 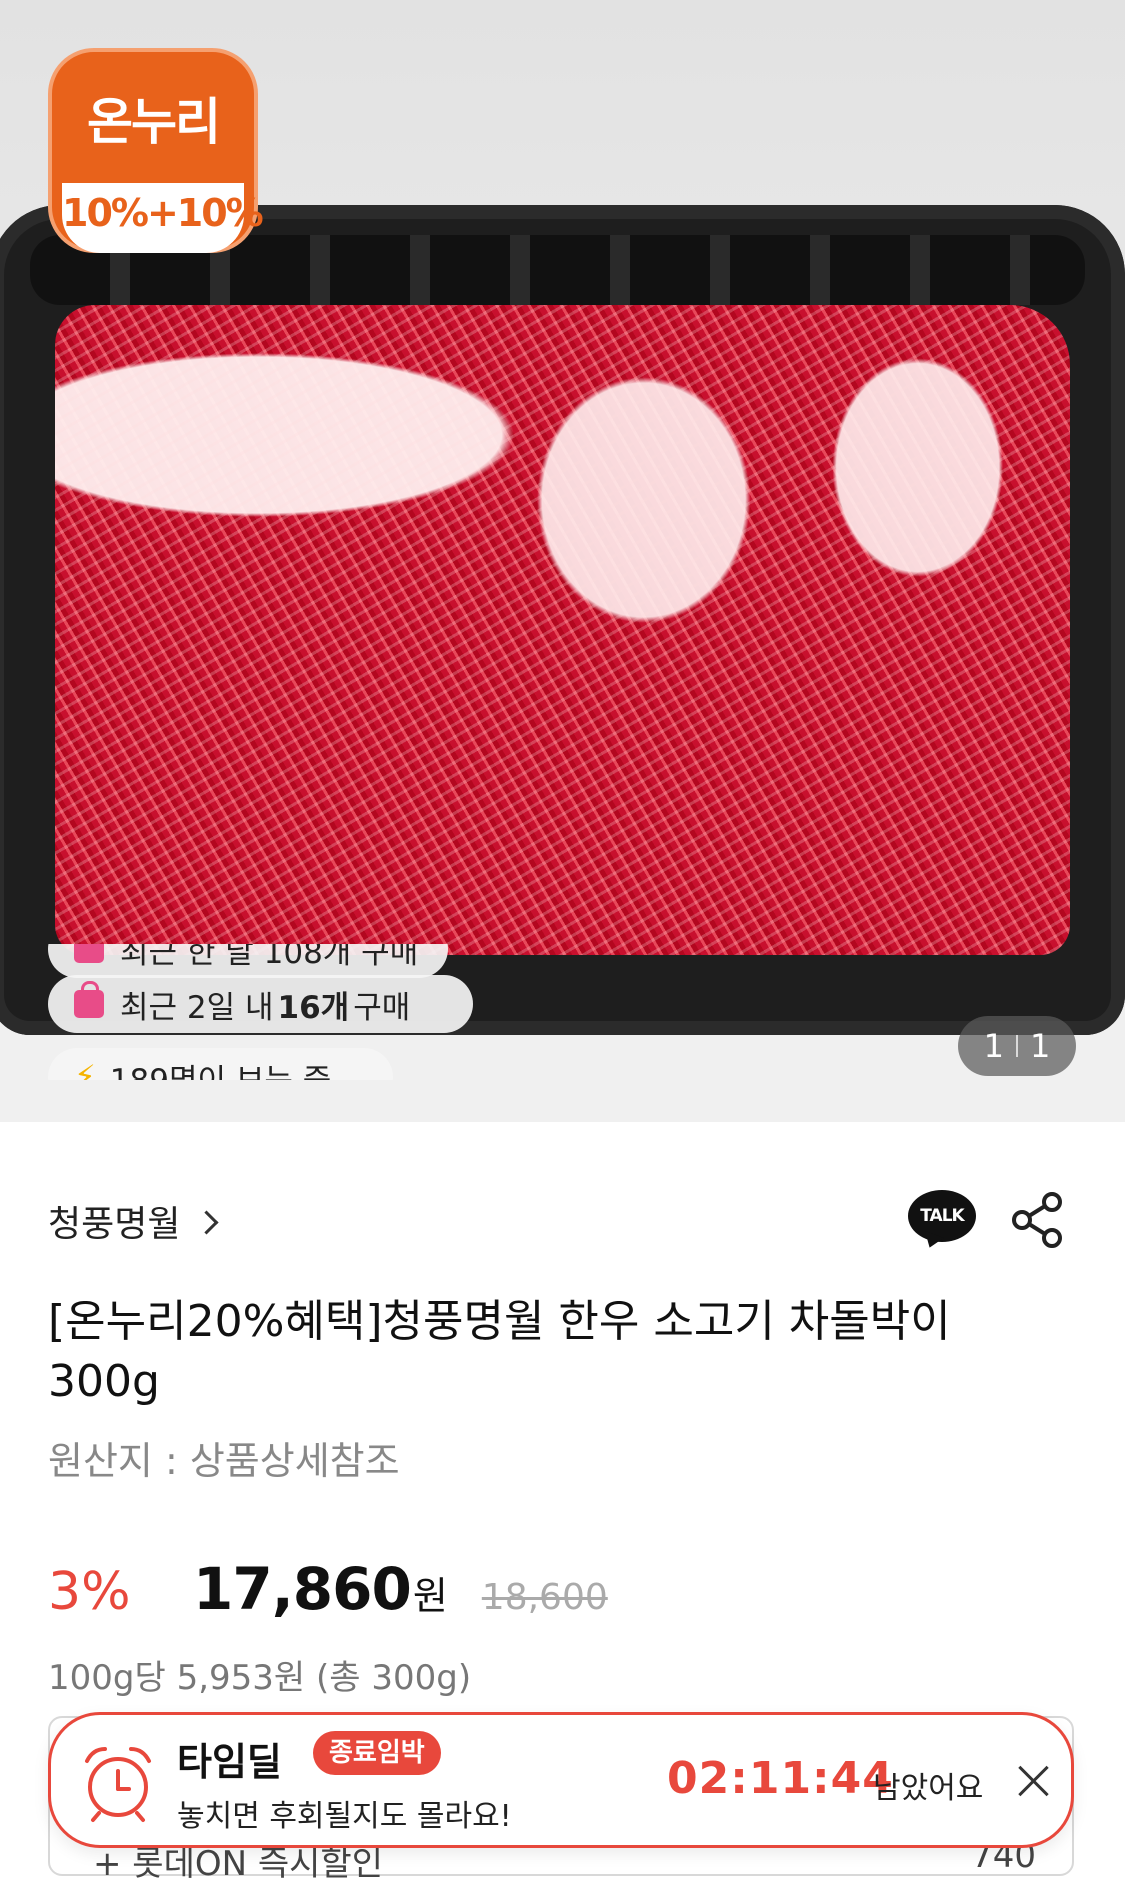 I want to click on recent-suffix: 구매, so click(x=382, y=1007).